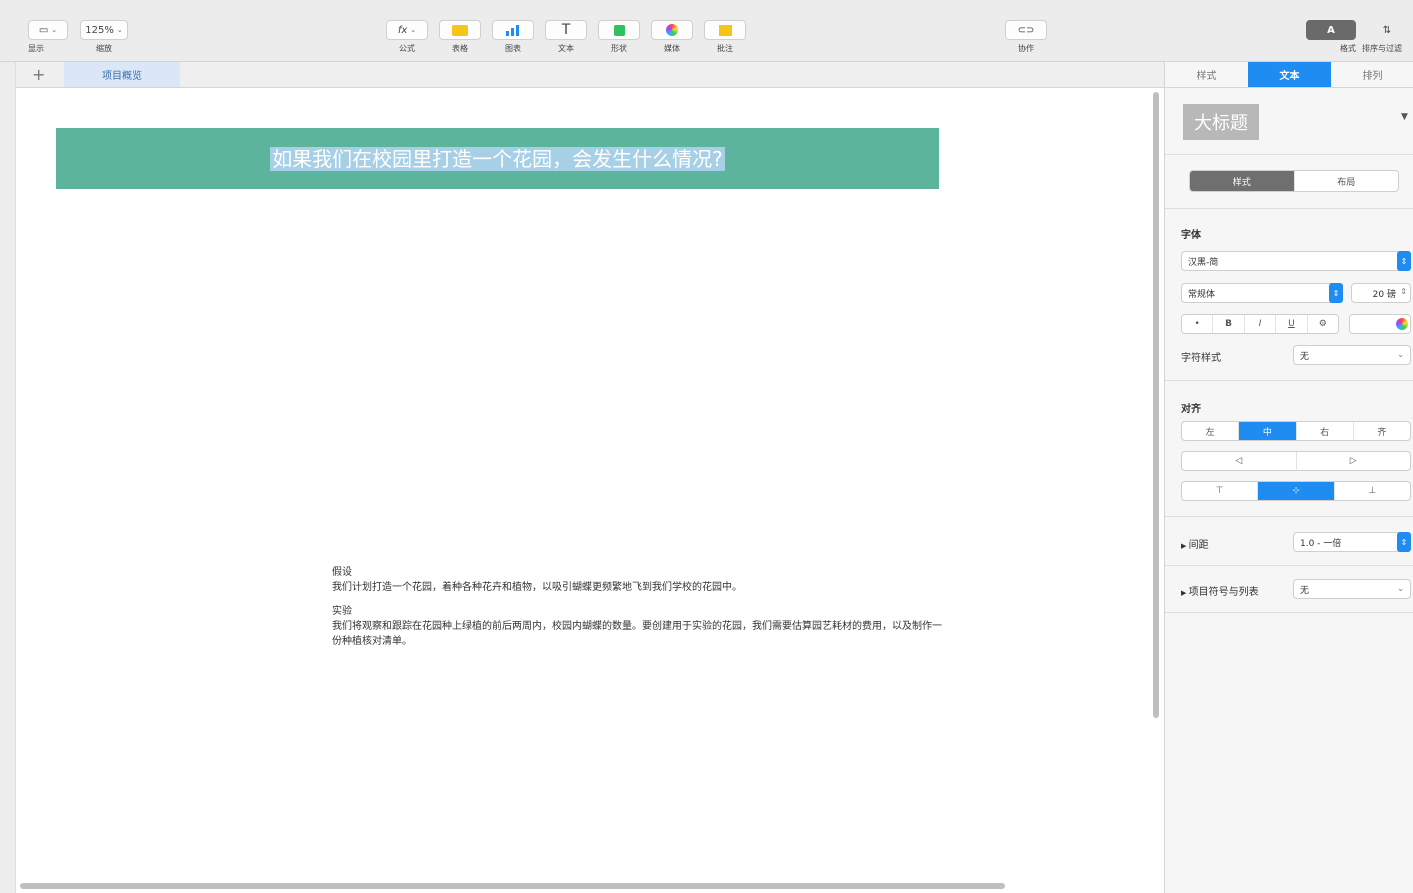 Image resolution: width=1413 pixels, height=893 pixels. I want to click on paintbrush-icon: A, so click(1331, 30).